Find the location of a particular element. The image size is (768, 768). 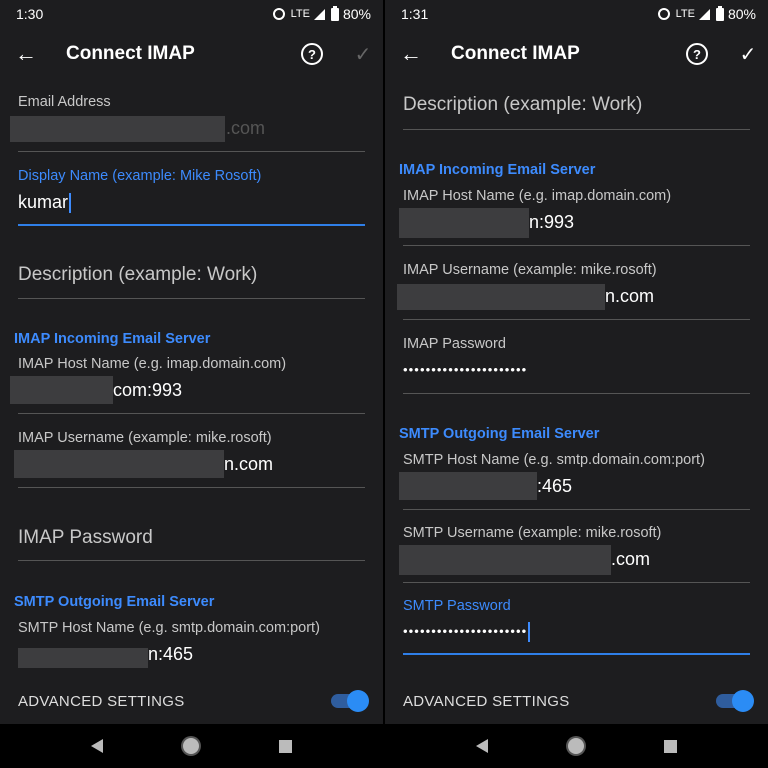

battery-icon is located at coordinates (334, 13).